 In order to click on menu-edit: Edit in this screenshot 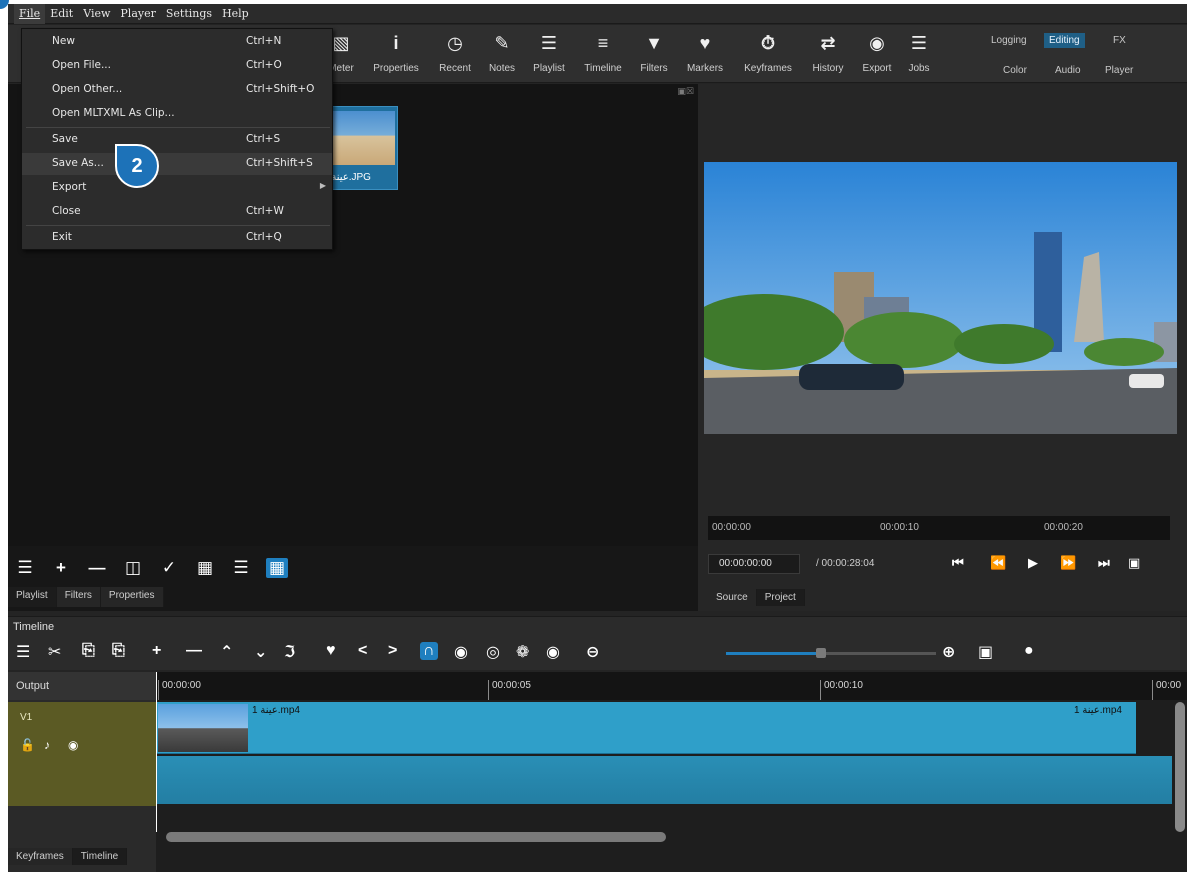, I will do `click(61, 14)`.